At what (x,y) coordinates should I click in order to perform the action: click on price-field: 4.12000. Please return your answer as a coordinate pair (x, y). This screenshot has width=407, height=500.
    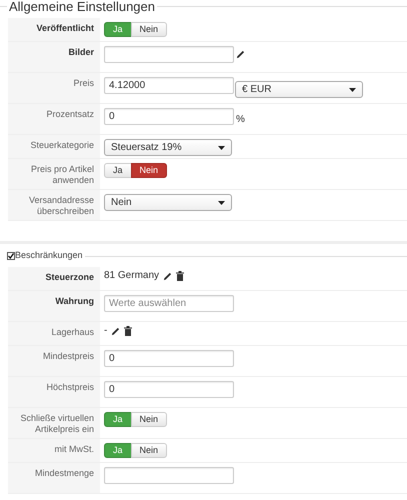
    Looking at the image, I should click on (169, 85).